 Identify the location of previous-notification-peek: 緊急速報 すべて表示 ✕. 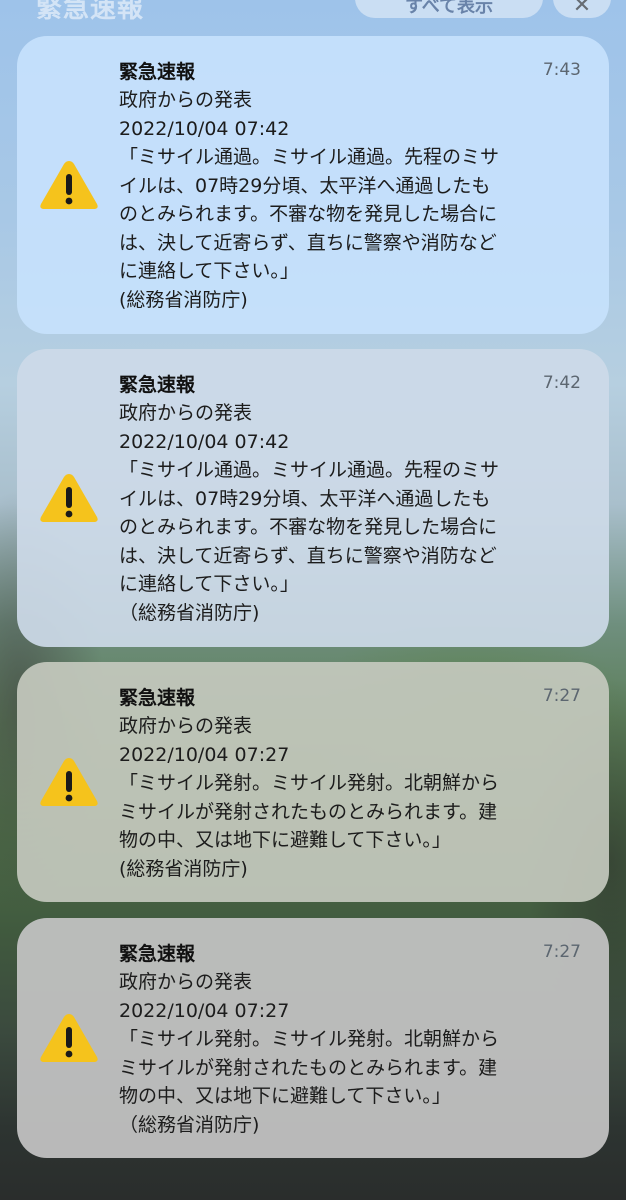
(313, 12).